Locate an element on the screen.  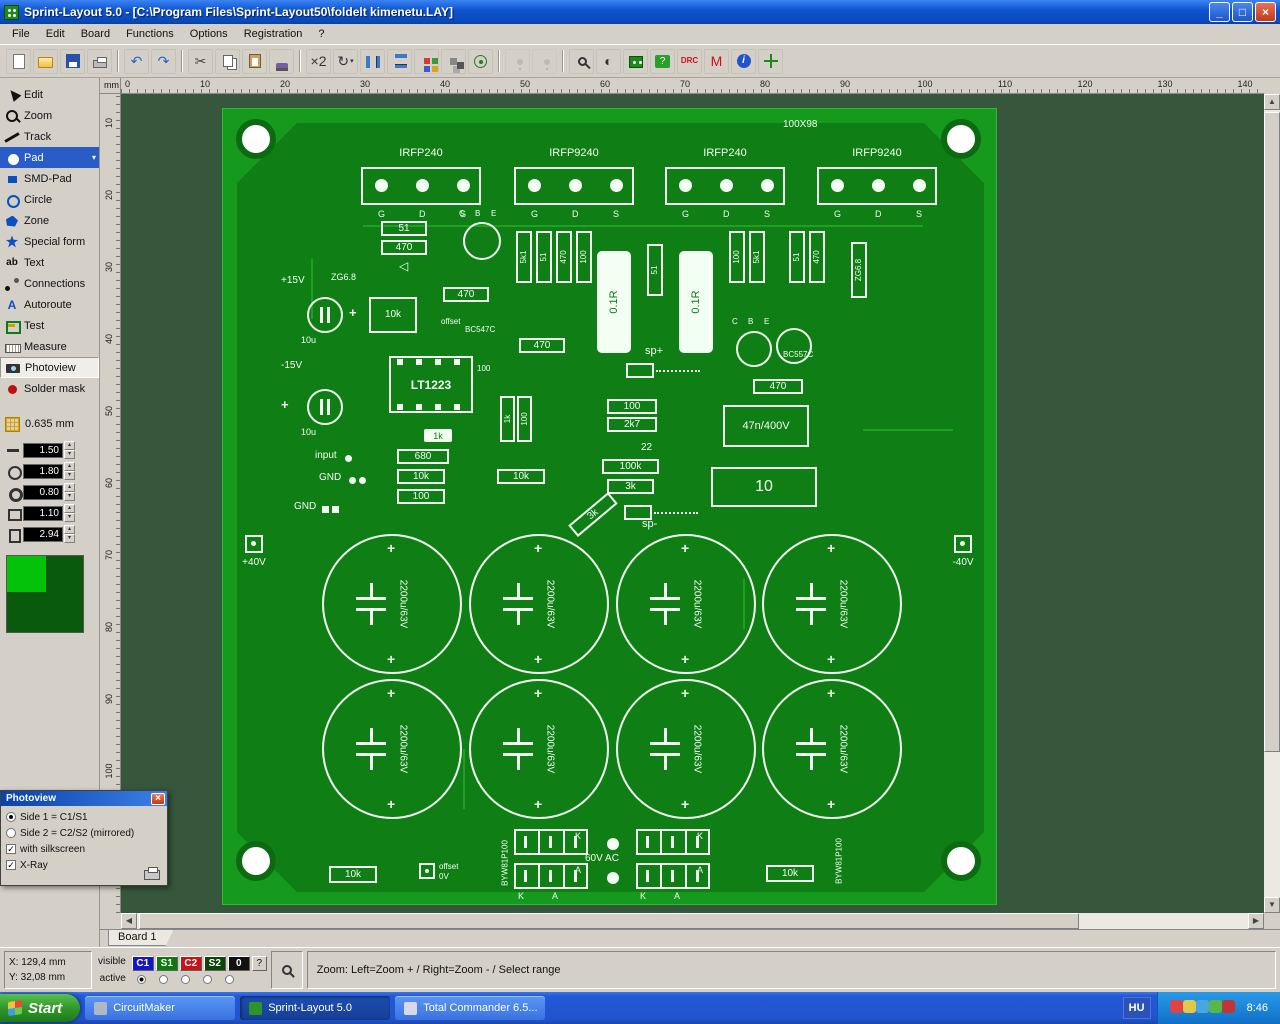
tool-photoview: Photoview is located at coordinates (49, 367).